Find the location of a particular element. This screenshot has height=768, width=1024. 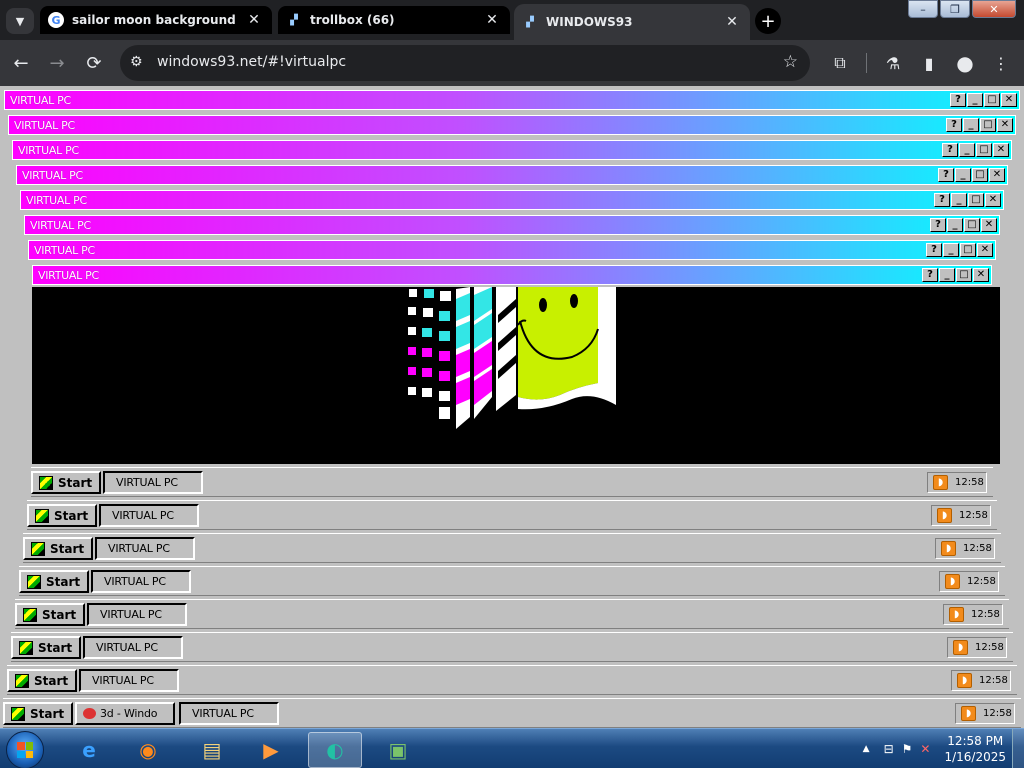

pinned-app-4: ◐ is located at coordinates (335, 750).